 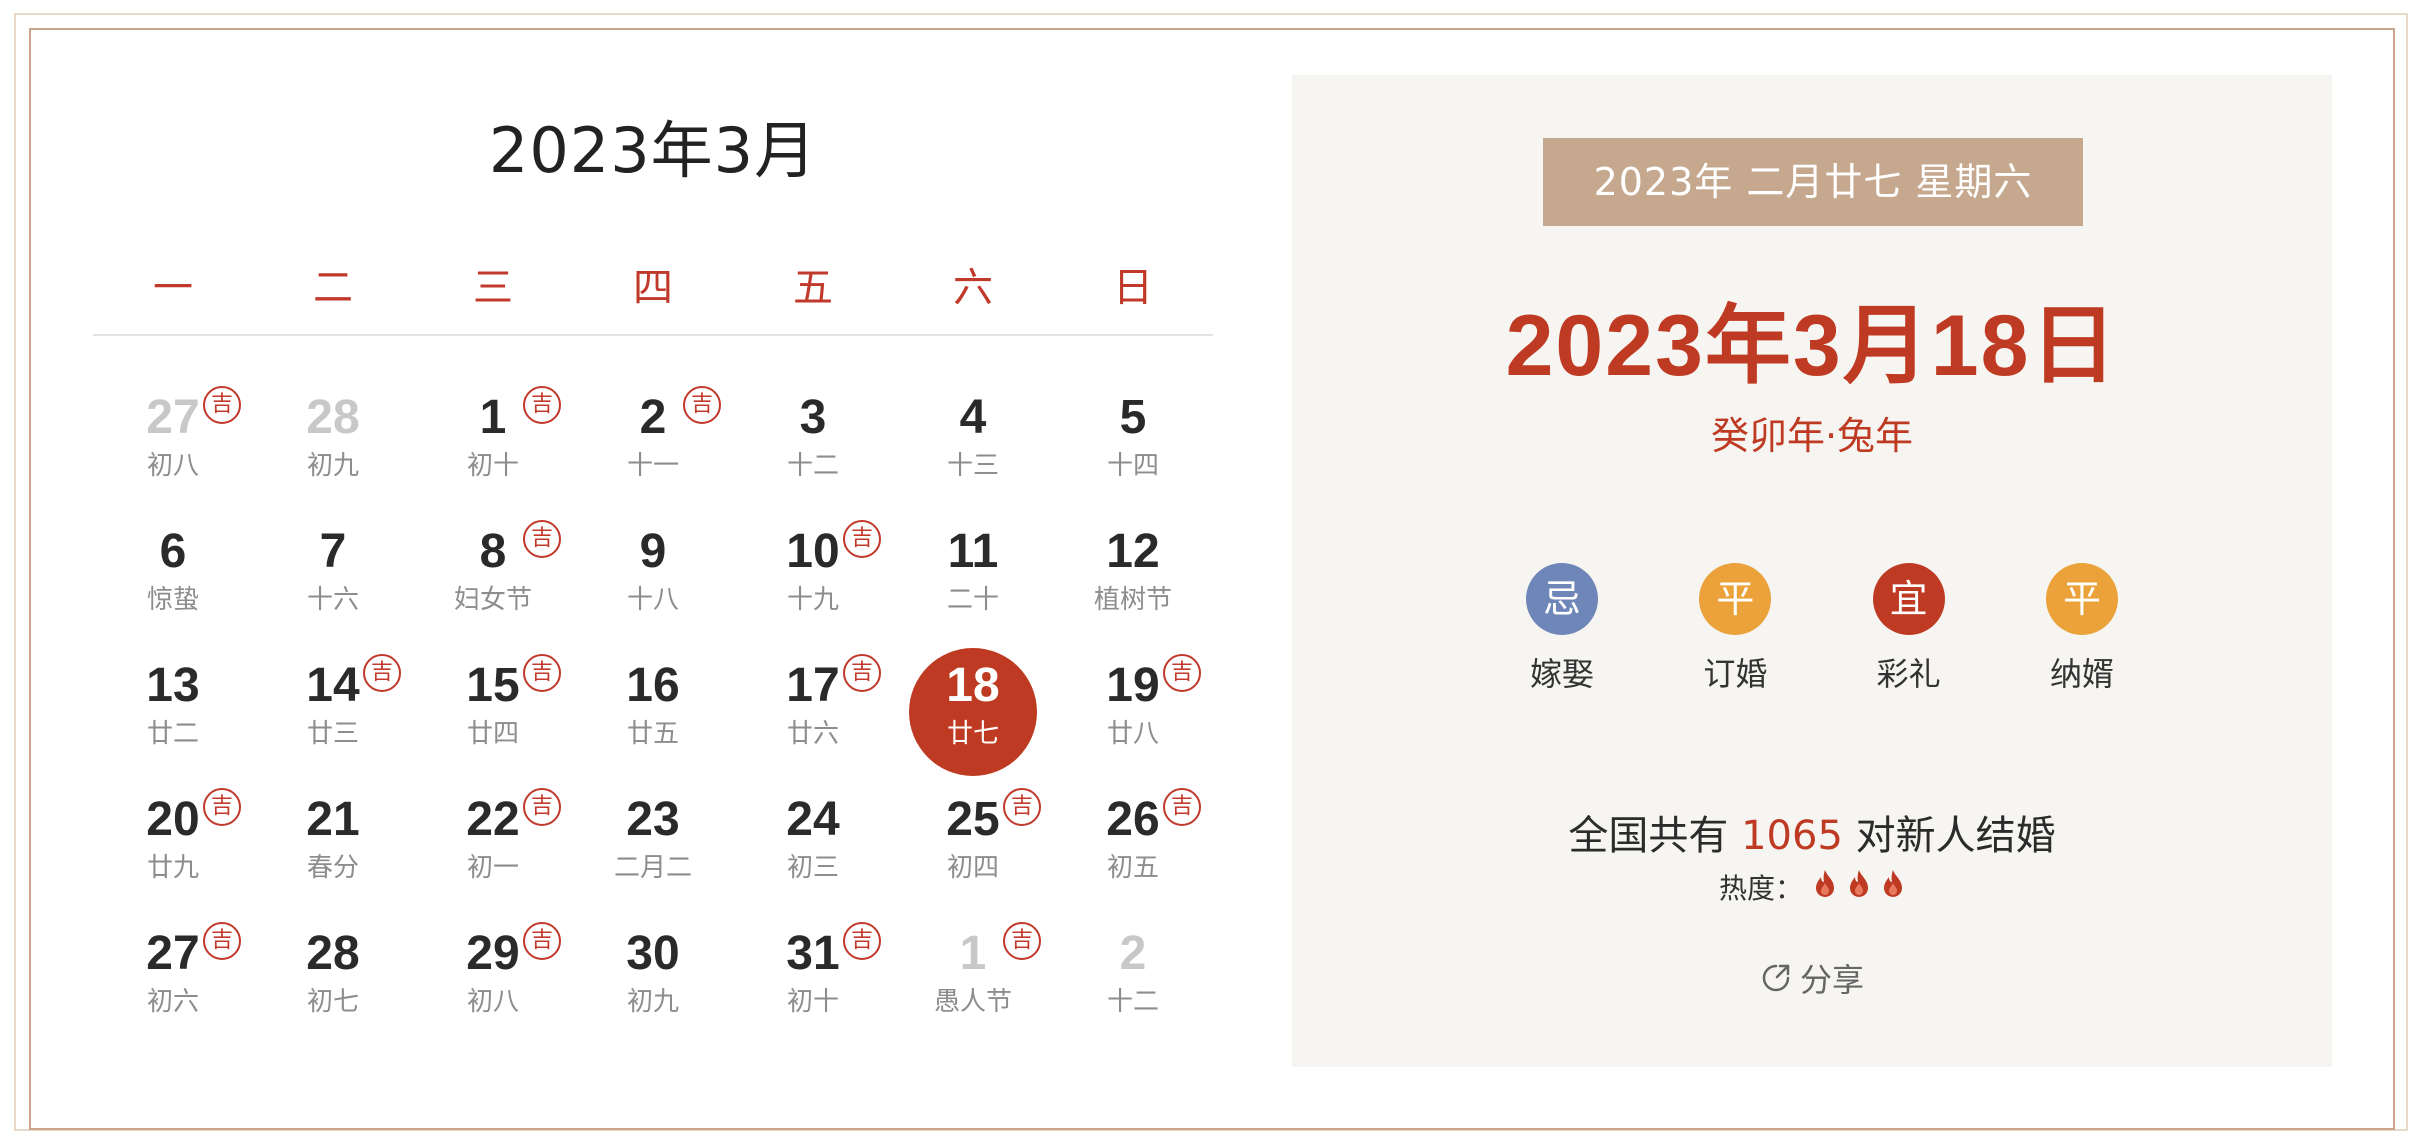 I want to click on day-cell: 6 惊蛰, so click(x=173, y=581).